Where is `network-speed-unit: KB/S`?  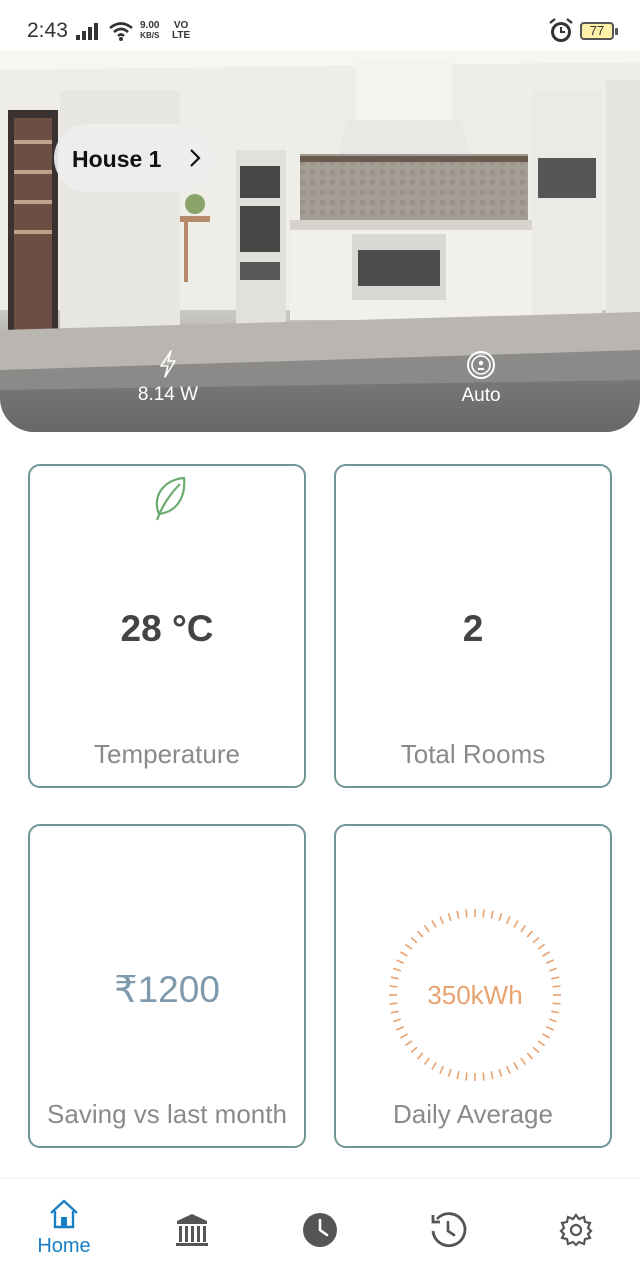 network-speed-unit: KB/S is located at coordinates (150, 35).